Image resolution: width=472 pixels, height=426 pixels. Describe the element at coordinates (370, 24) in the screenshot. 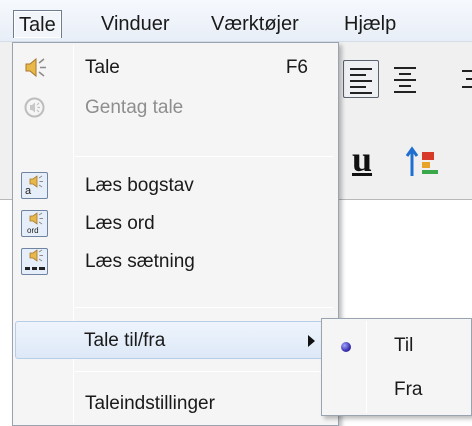

I see `menu-hjaelp: Hjælp` at that location.